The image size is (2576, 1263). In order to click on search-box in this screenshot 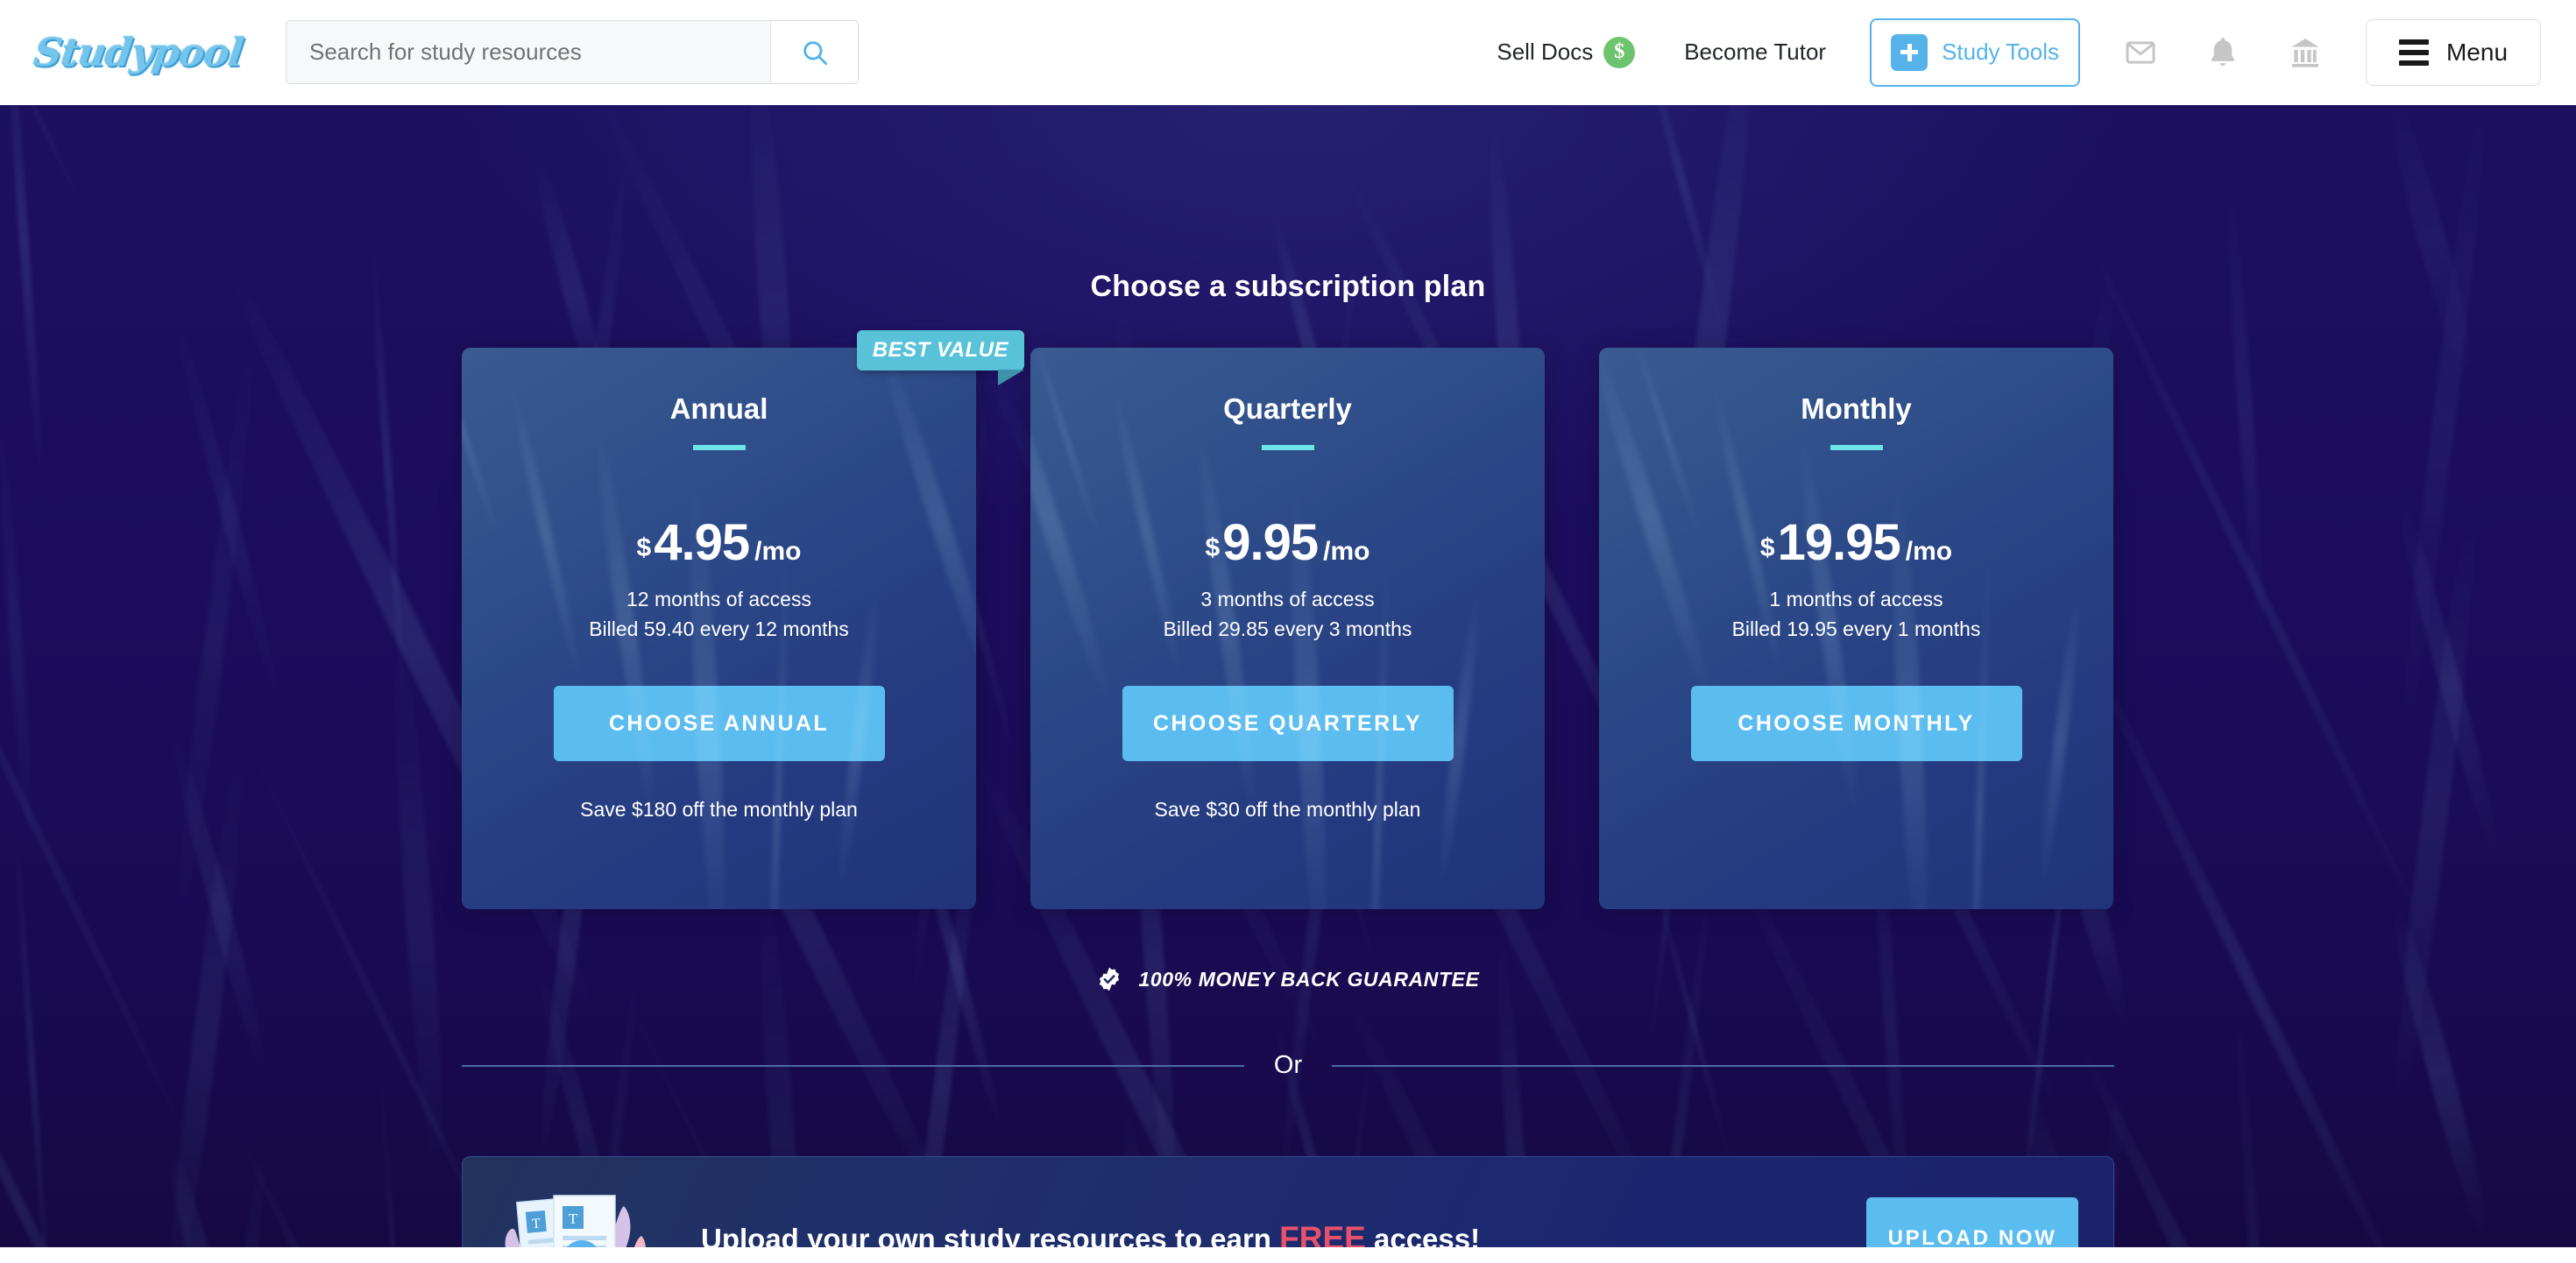, I will do `click(572, 52)`.